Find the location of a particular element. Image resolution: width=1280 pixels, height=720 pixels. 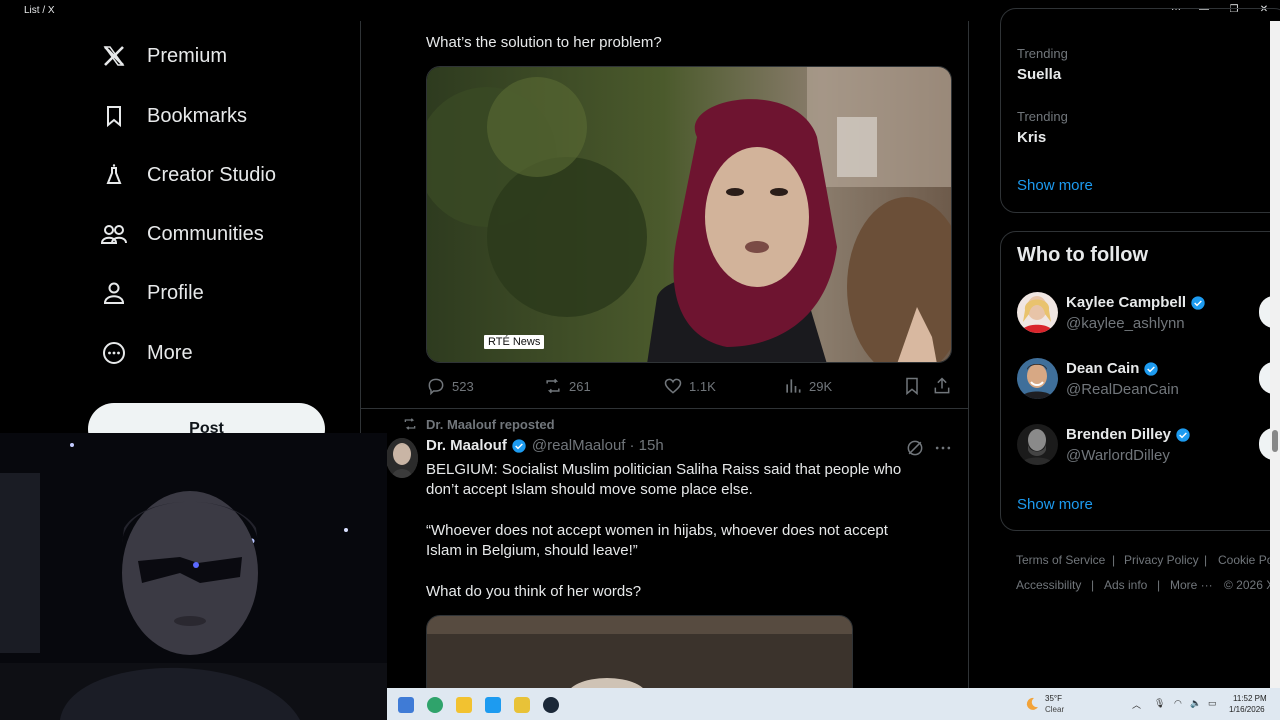

who-to-follow-show-more-link: Show more is located at coordinates (1055, 504).